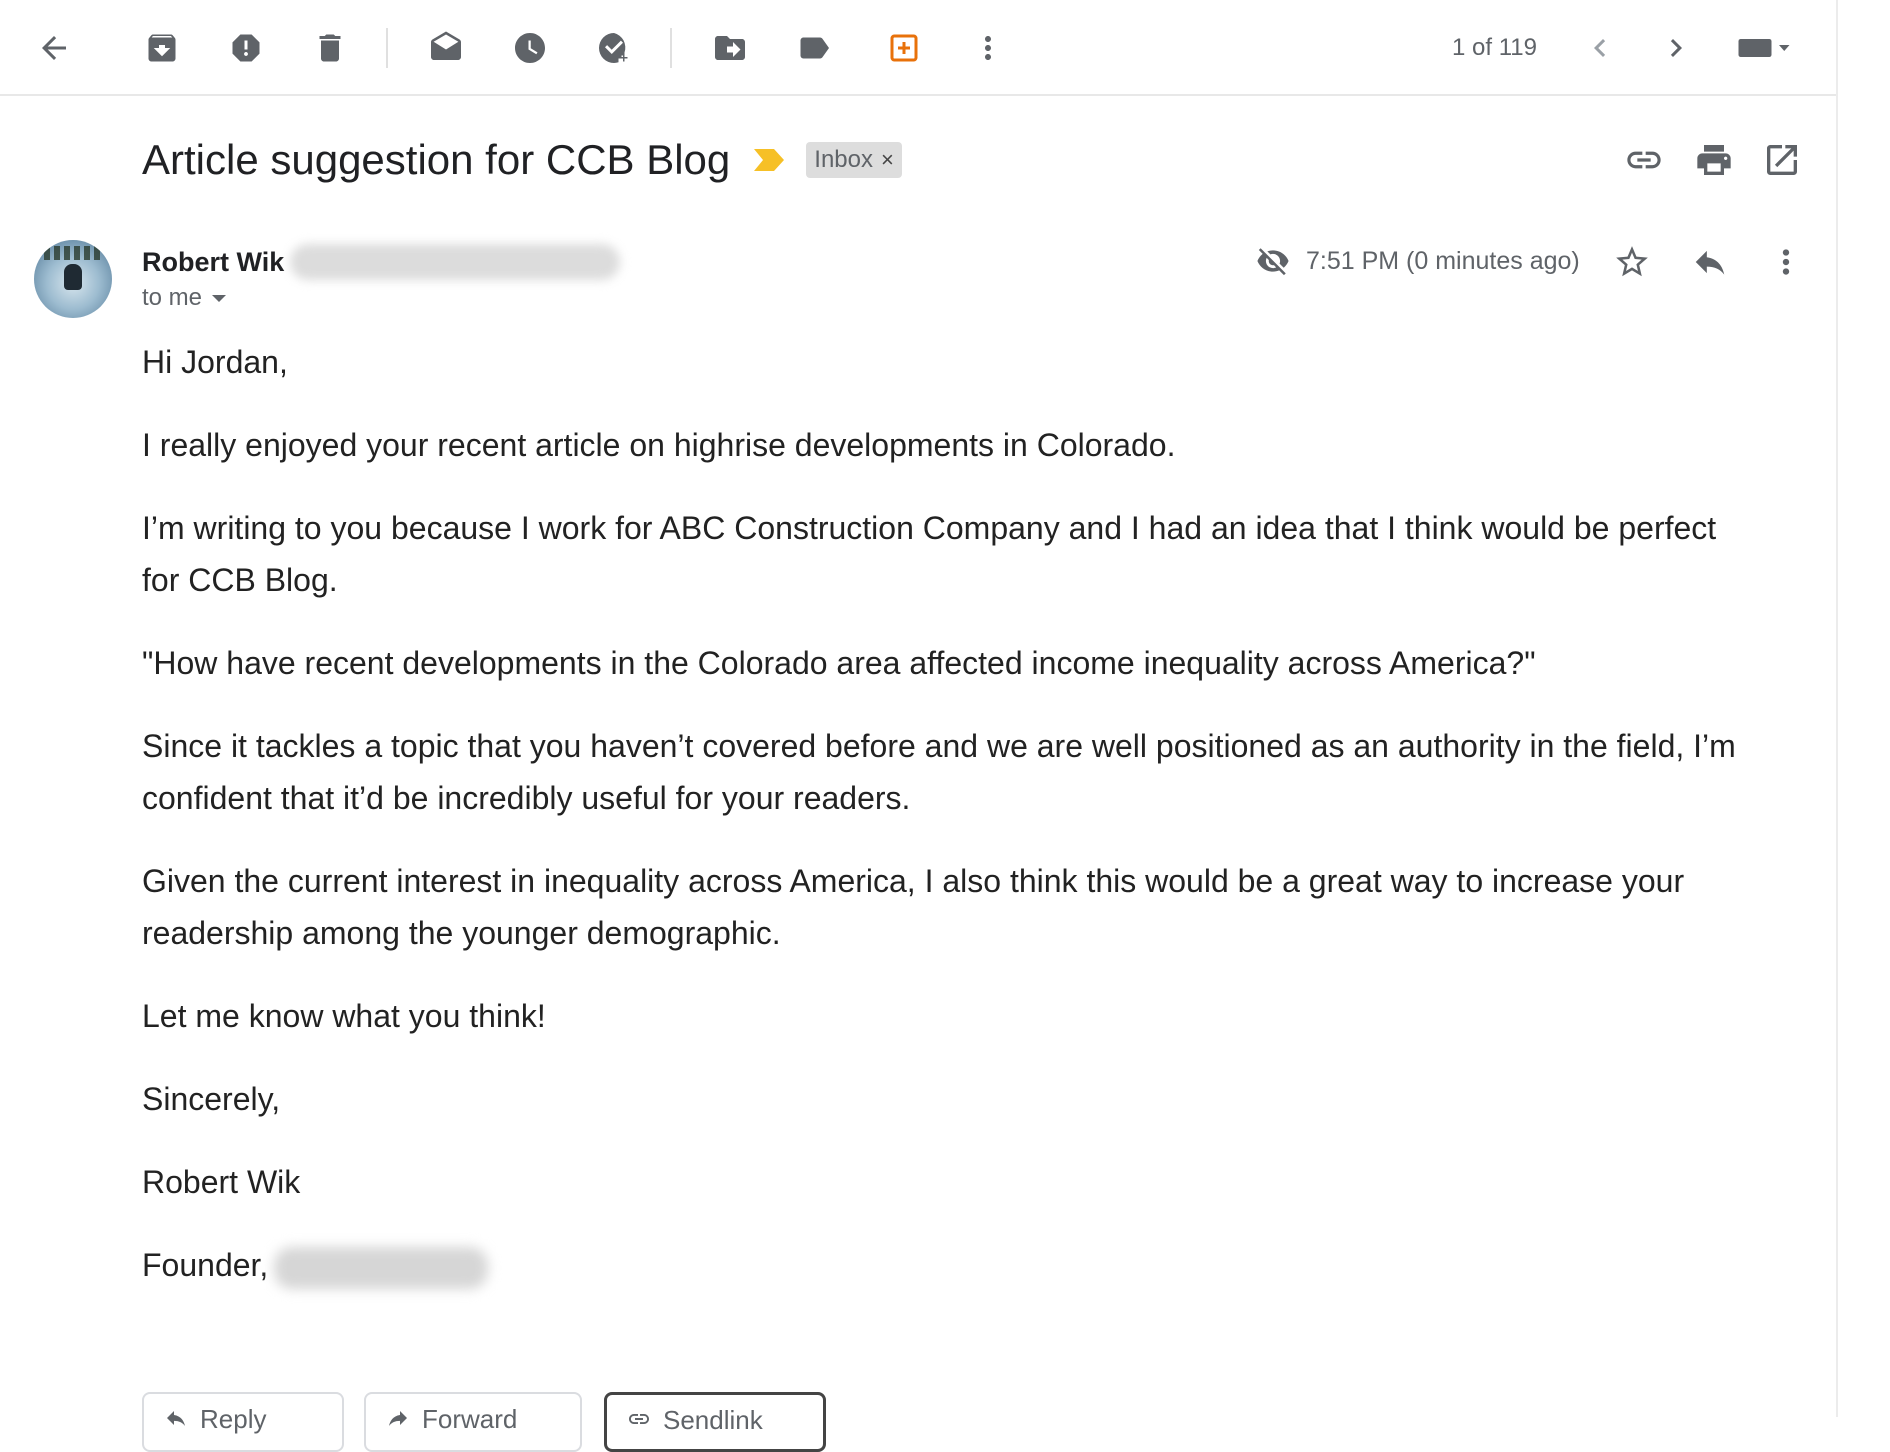 The width and height of the screenshot is (1890, 1452). I want to click on addon-icon, so click(904, 48).